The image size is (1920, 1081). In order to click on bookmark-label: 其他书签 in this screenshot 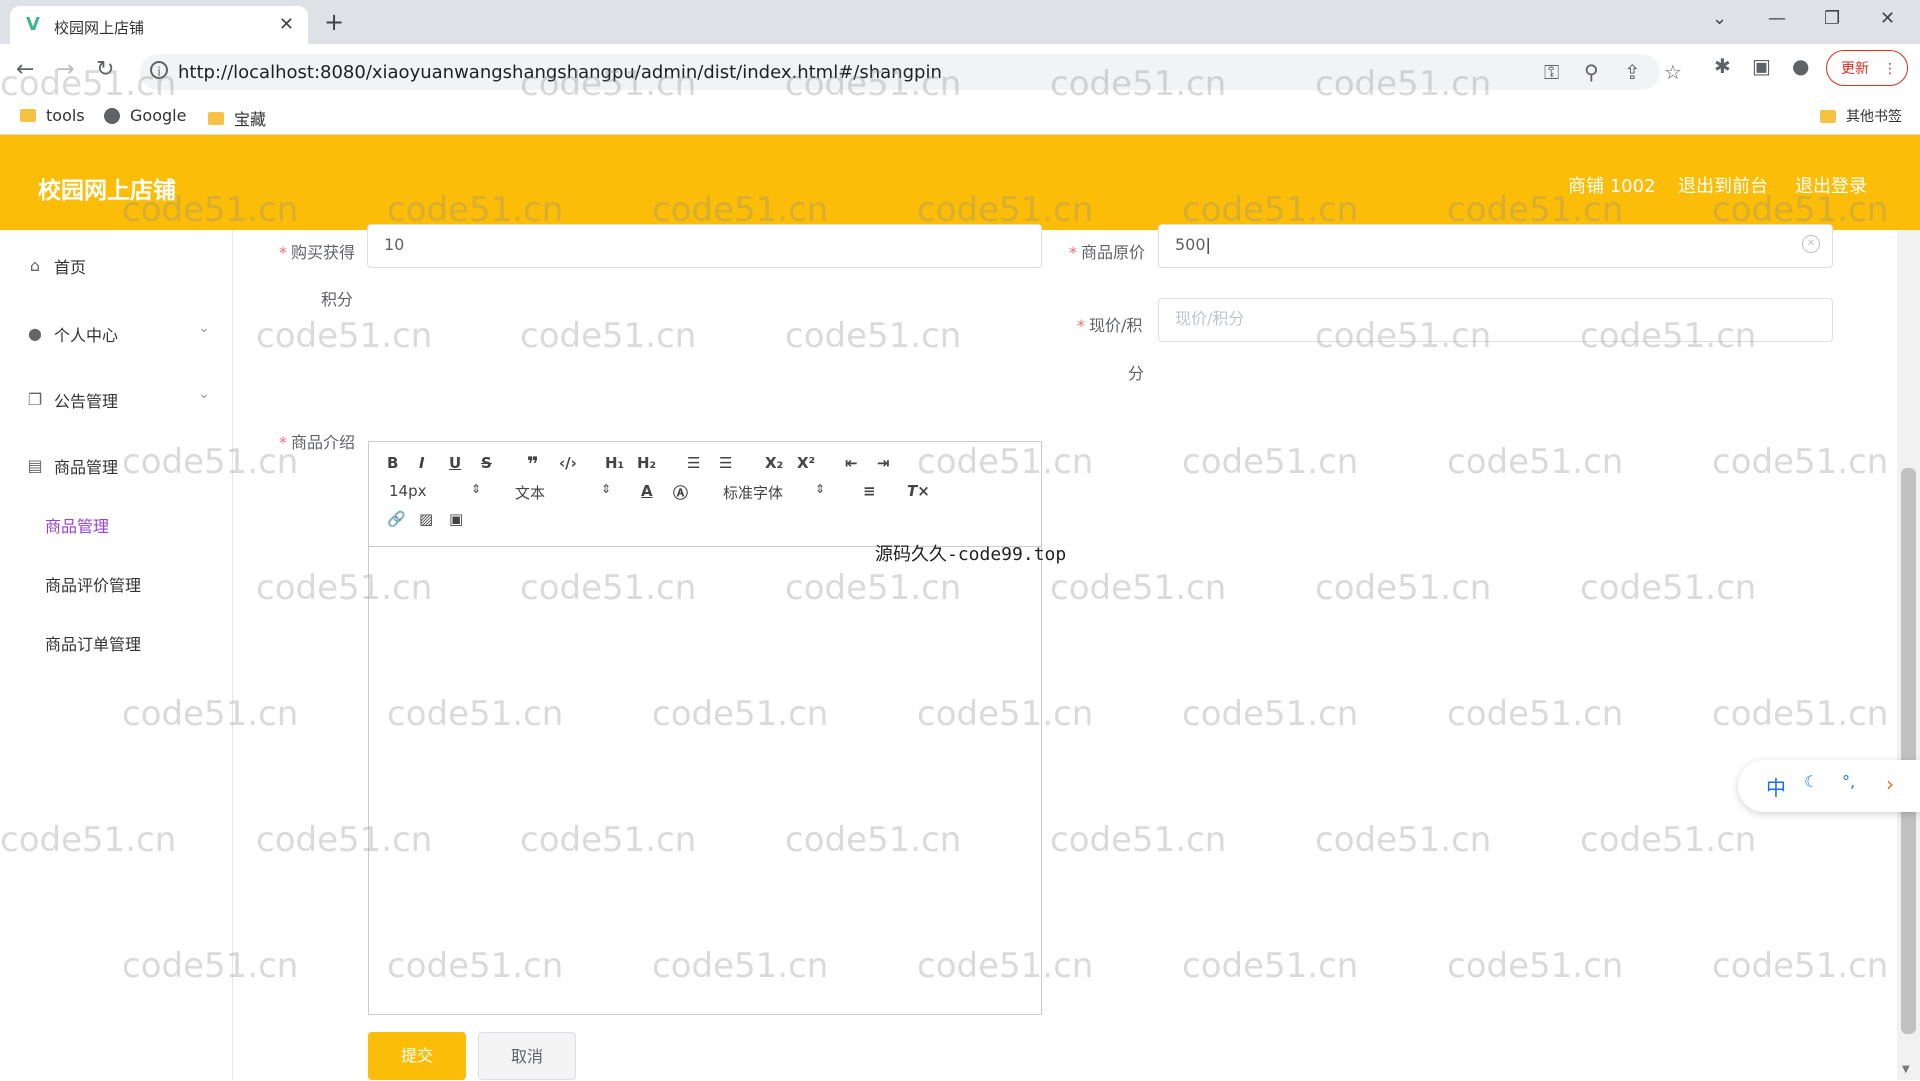, I will do `click(1874, 117)`.